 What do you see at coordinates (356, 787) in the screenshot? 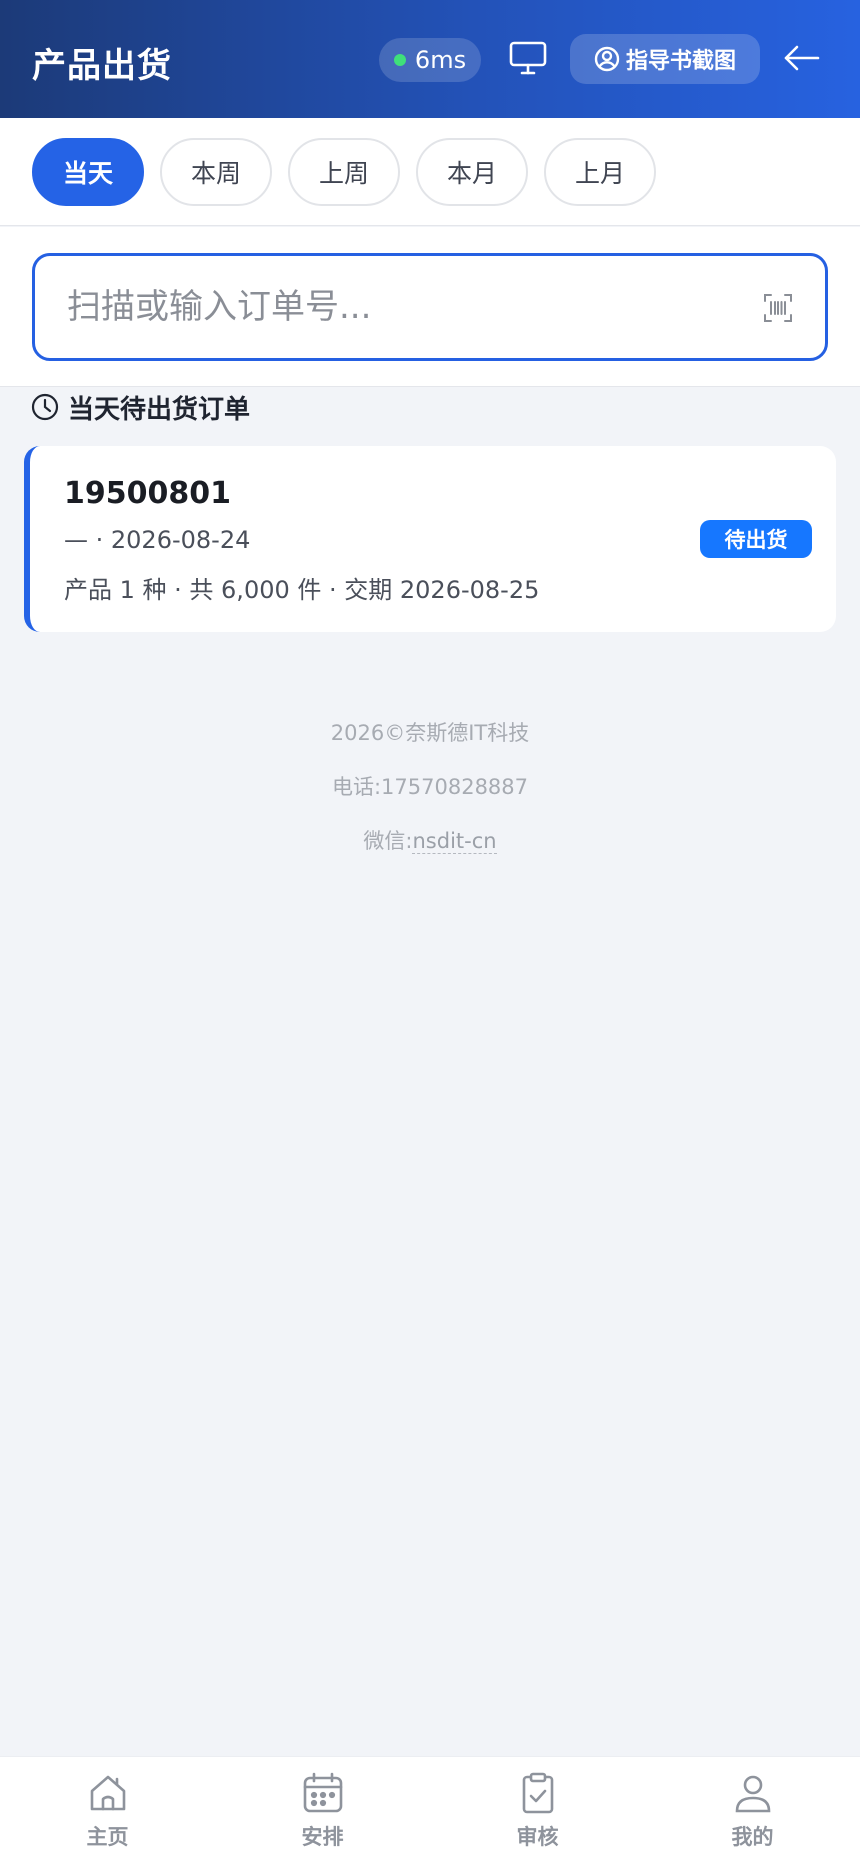
I see `phone-label: 电话:` at bounding box center [356, 787].